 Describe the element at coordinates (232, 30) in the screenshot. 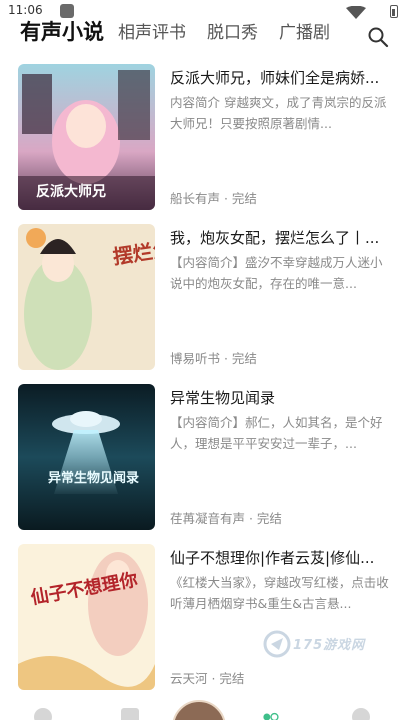

I see `tab-talk-show: 脱口秀` at that location.